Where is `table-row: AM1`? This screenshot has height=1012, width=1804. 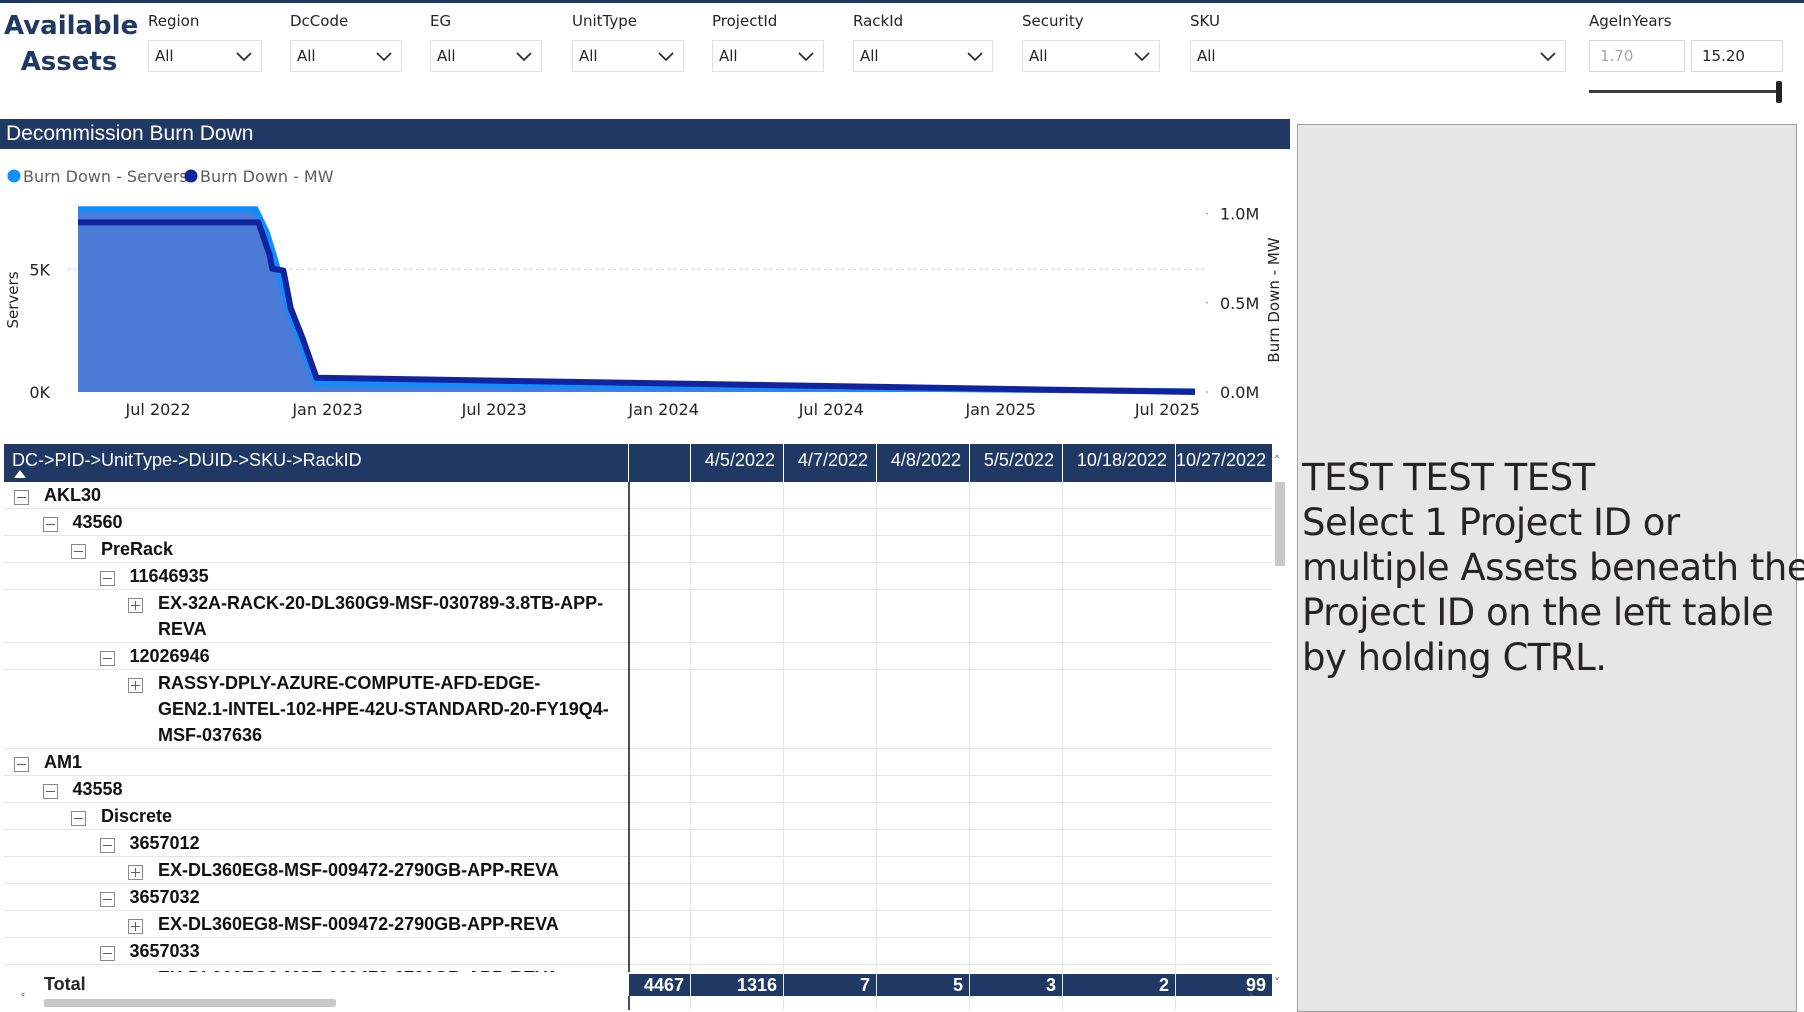 table-row: AM1 is located at coordinates (638, 762).